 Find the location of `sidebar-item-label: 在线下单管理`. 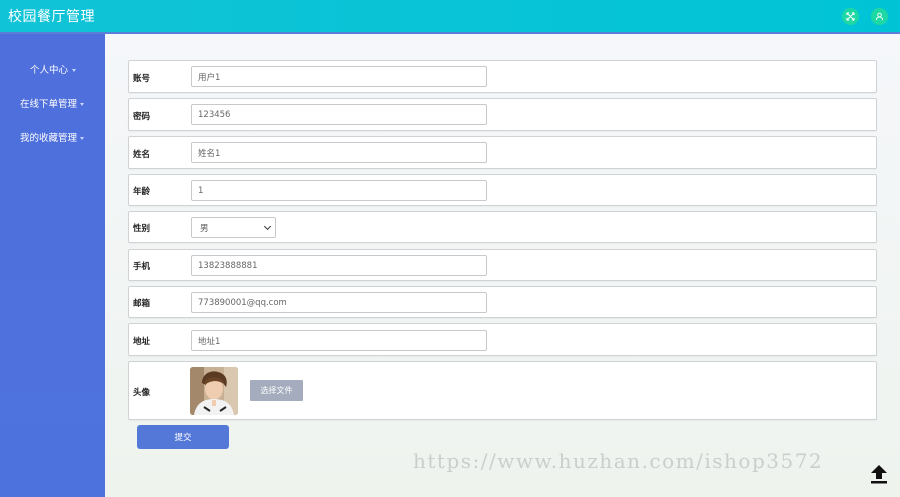

sidebar-item-label: 在线下单管理 is located at coordinates (49, 104).